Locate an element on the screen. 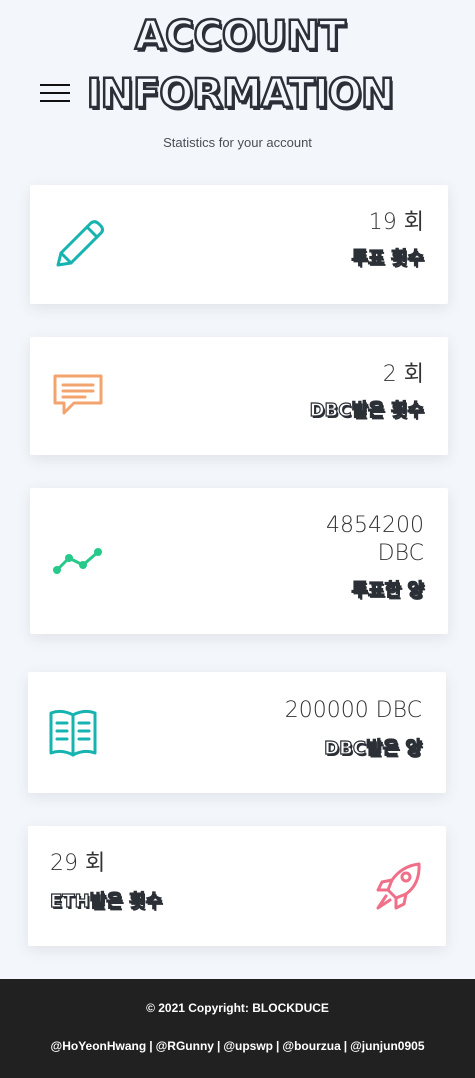  stat-card-voted-amount: 4854200 DBC 투표한 양 is located at coordinates (239, 561).